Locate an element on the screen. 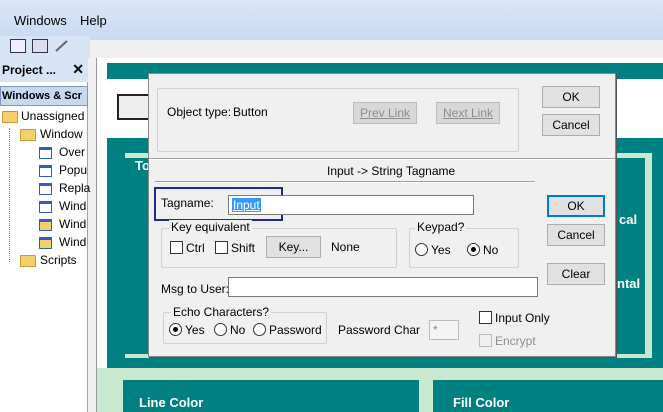 The height and width of the screenshot is (412, 663). ctrl-label: Ctrl is located at coordinates (195, 248).